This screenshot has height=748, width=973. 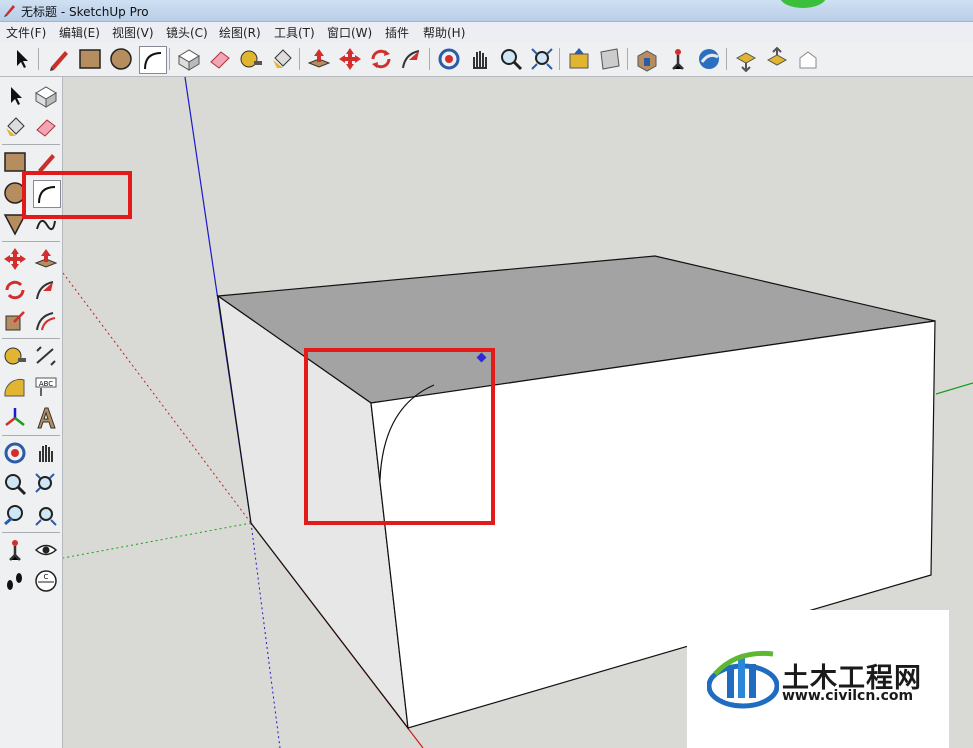 What do you see at coordinates (15, 418) in the screenshot?
I see `axes-icon` at bounding box center [15, 418].